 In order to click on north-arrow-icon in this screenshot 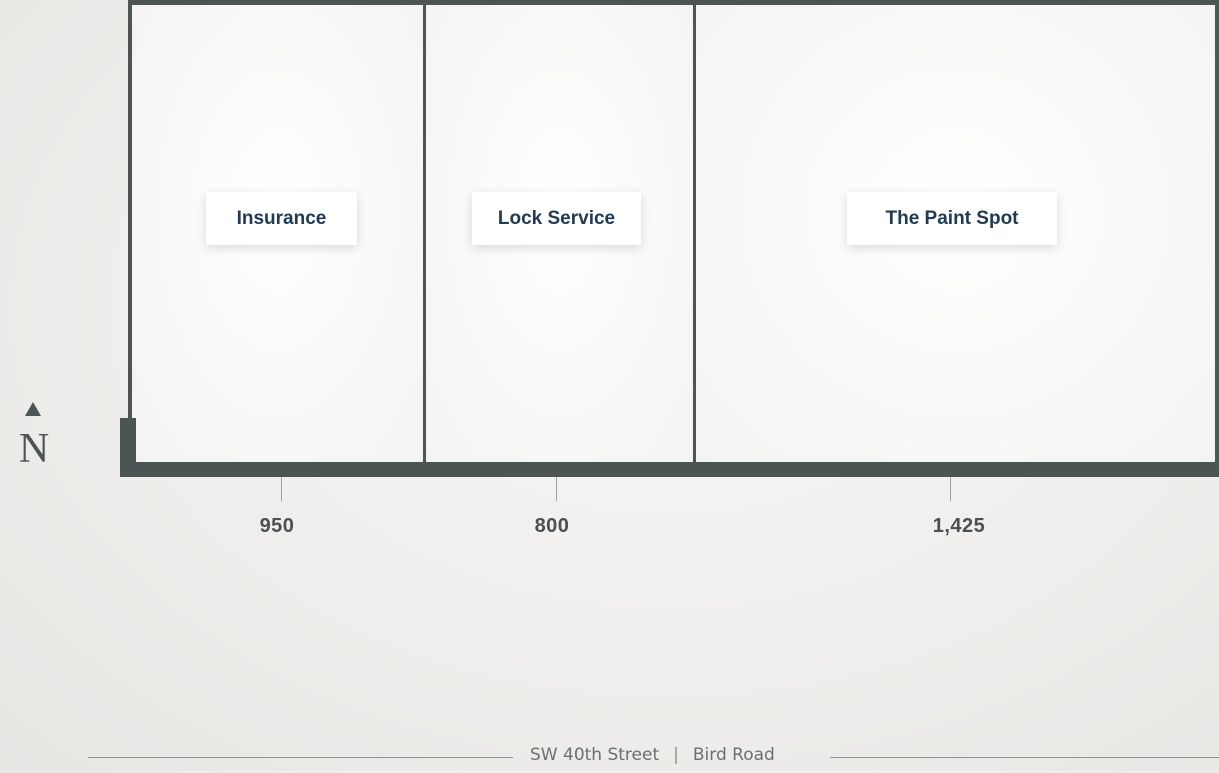, I will do `click(33, 409)`.